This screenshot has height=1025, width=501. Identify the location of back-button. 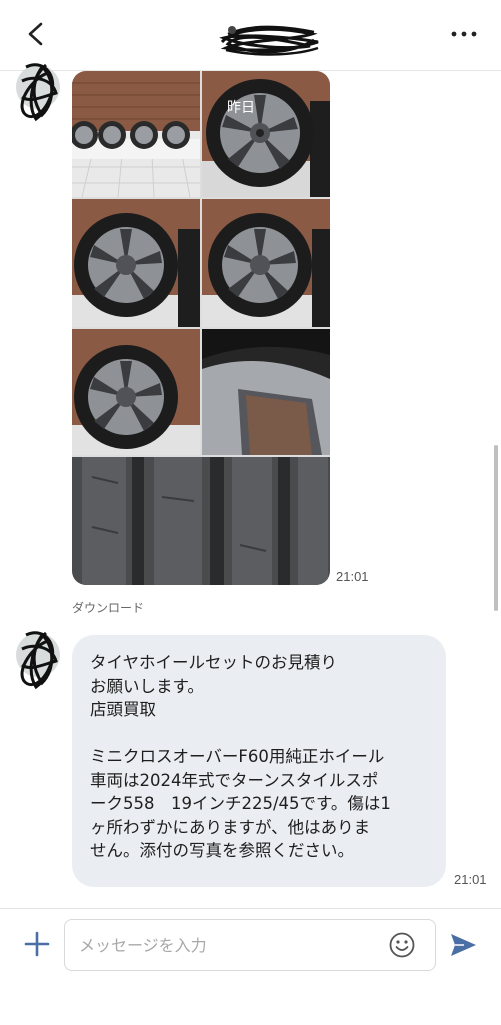
(37, 34).